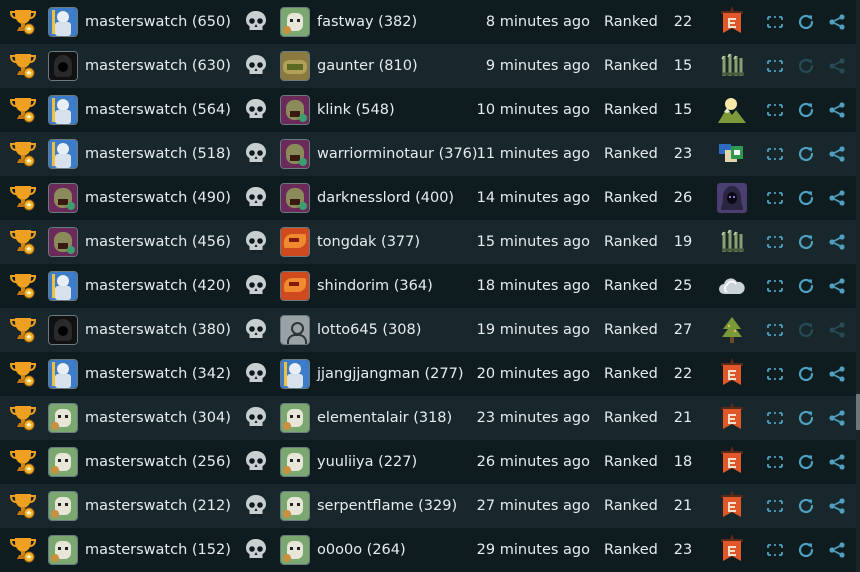 This screenshot has width=860, height=572. I want to click on opponent-name: shindorim (364), so click(375, 286).